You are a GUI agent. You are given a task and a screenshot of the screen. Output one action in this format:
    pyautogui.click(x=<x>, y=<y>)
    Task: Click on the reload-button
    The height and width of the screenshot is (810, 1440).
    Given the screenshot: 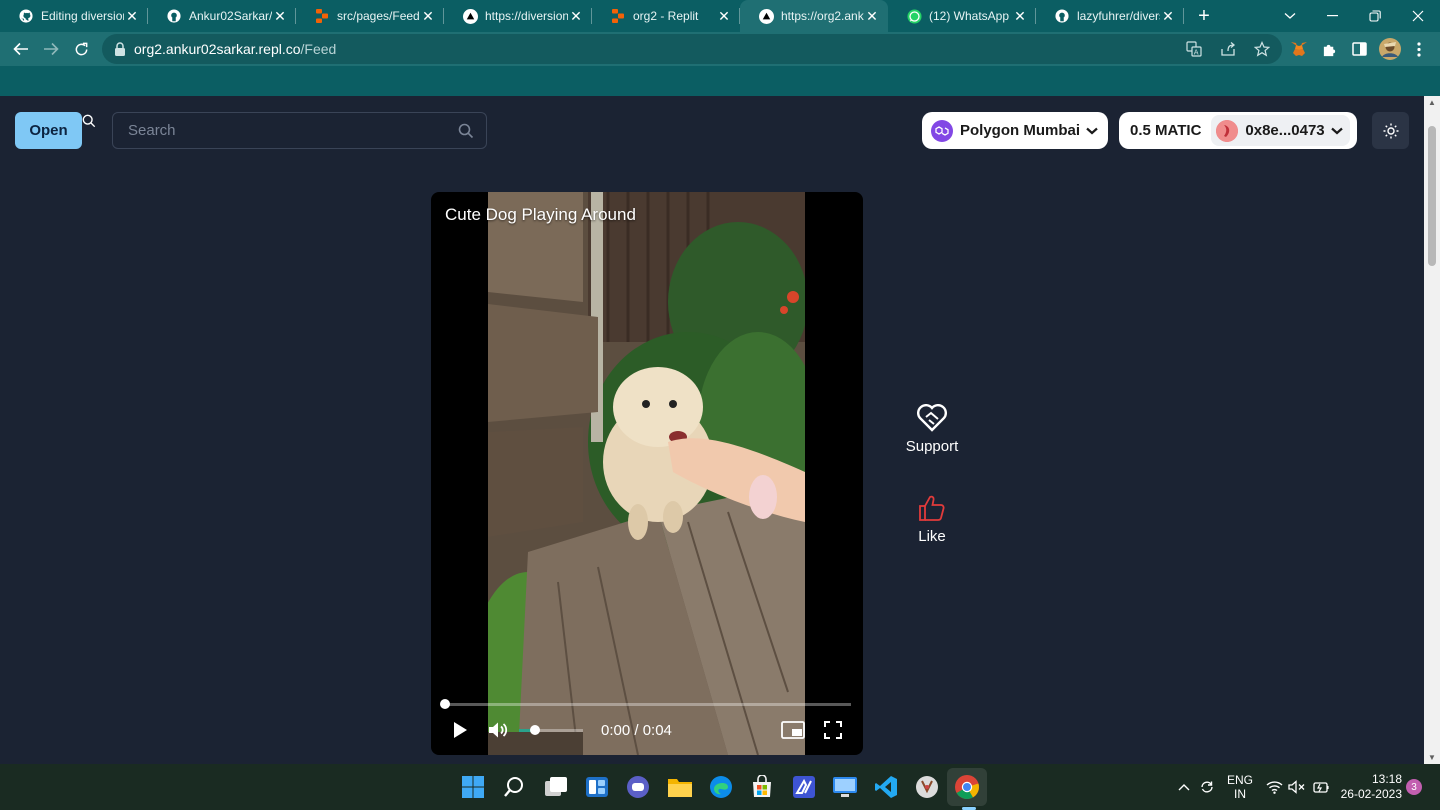 What is the action you would take?
    pyautogui.click(x=81, y=49)
    